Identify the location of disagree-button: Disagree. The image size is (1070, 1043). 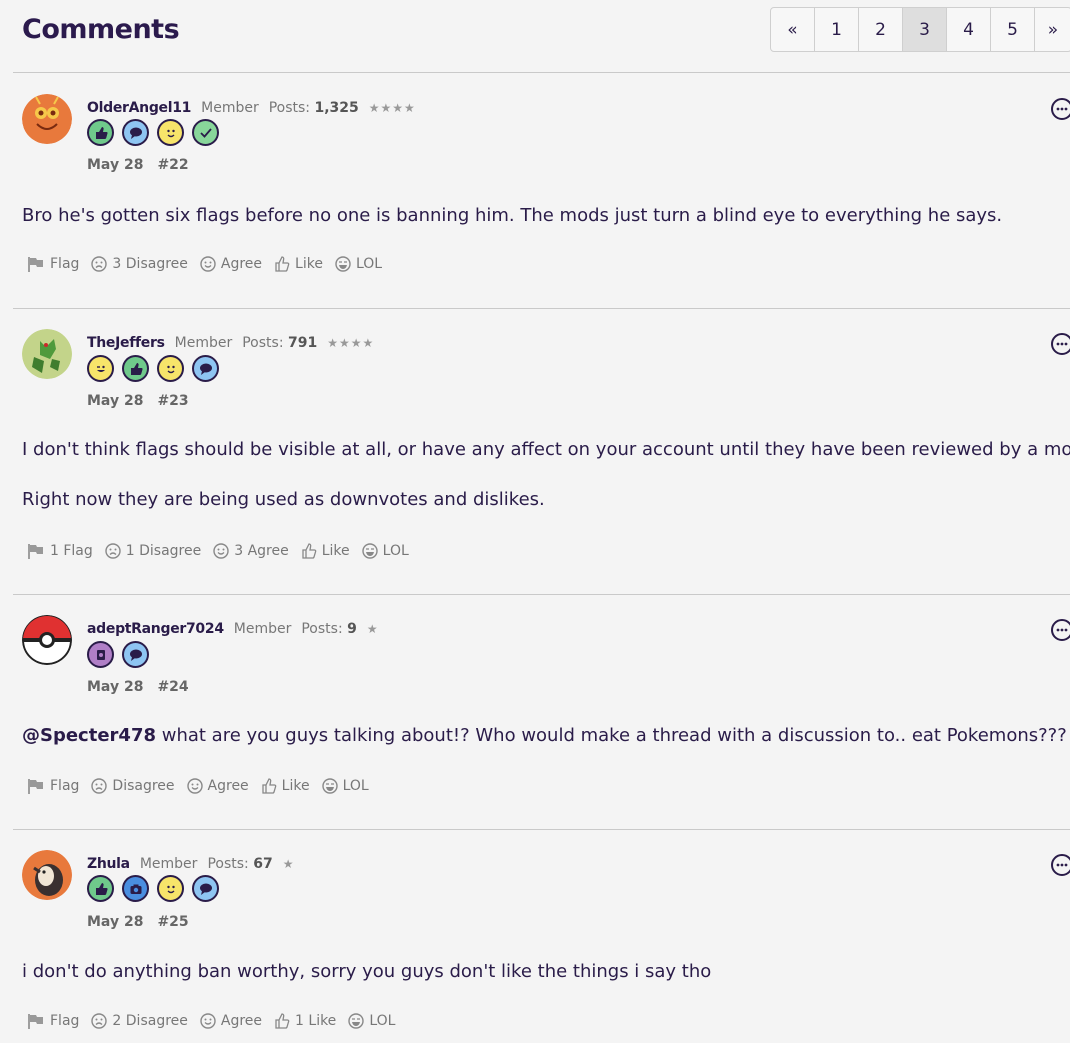
(133, 786).